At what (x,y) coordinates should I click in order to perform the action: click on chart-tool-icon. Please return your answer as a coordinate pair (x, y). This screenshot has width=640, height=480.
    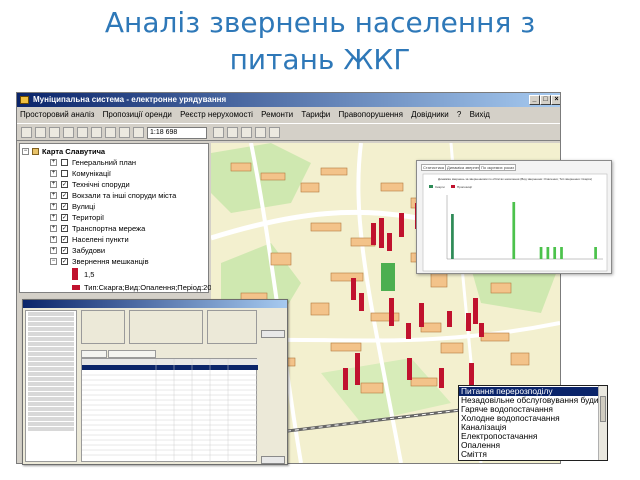
    Looking at the image, I should click on (274, 132).